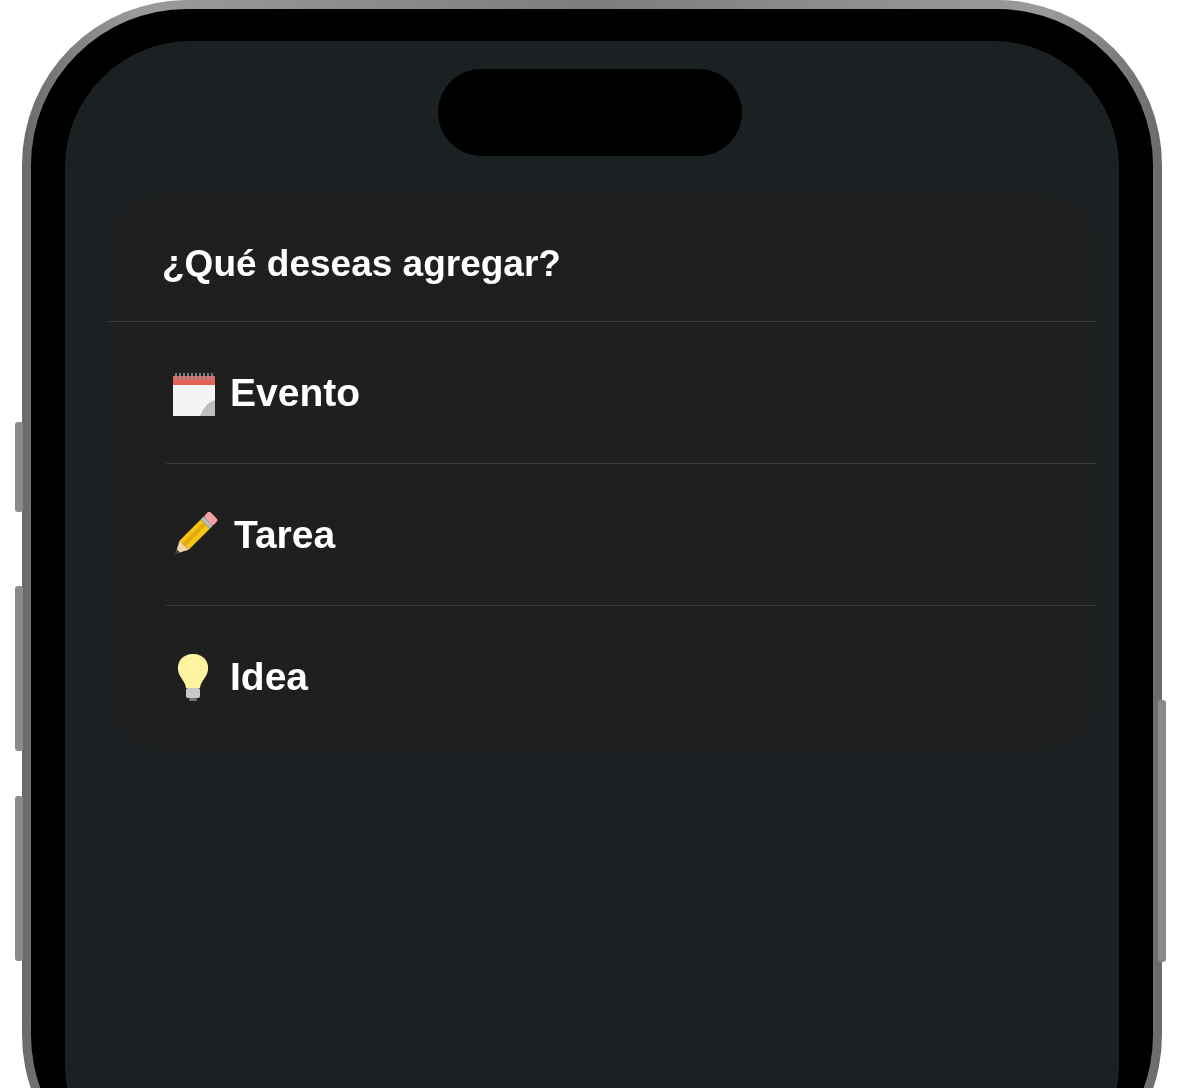 This screenshot has width=1178, height=1088. What do you see at coordinates (361, 264) in the screenshot?
I see `dialog-title: ¿Qué deseas agregar?` at bounding box center [361, 264].